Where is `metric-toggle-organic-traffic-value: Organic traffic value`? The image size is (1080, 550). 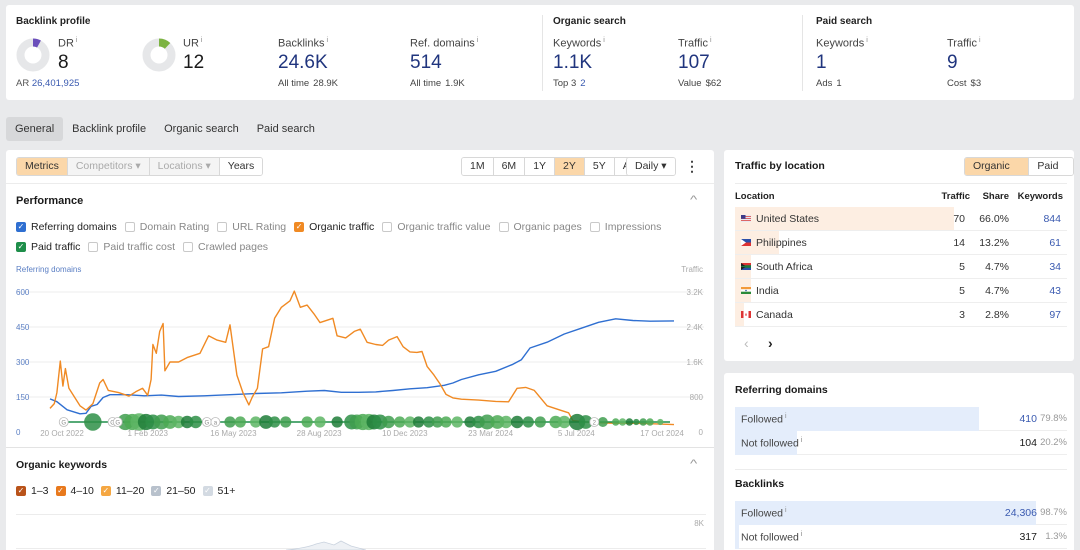 metric-toggle-organic-traffic-value: Organic traffic value is located at coordinates (436, 227).